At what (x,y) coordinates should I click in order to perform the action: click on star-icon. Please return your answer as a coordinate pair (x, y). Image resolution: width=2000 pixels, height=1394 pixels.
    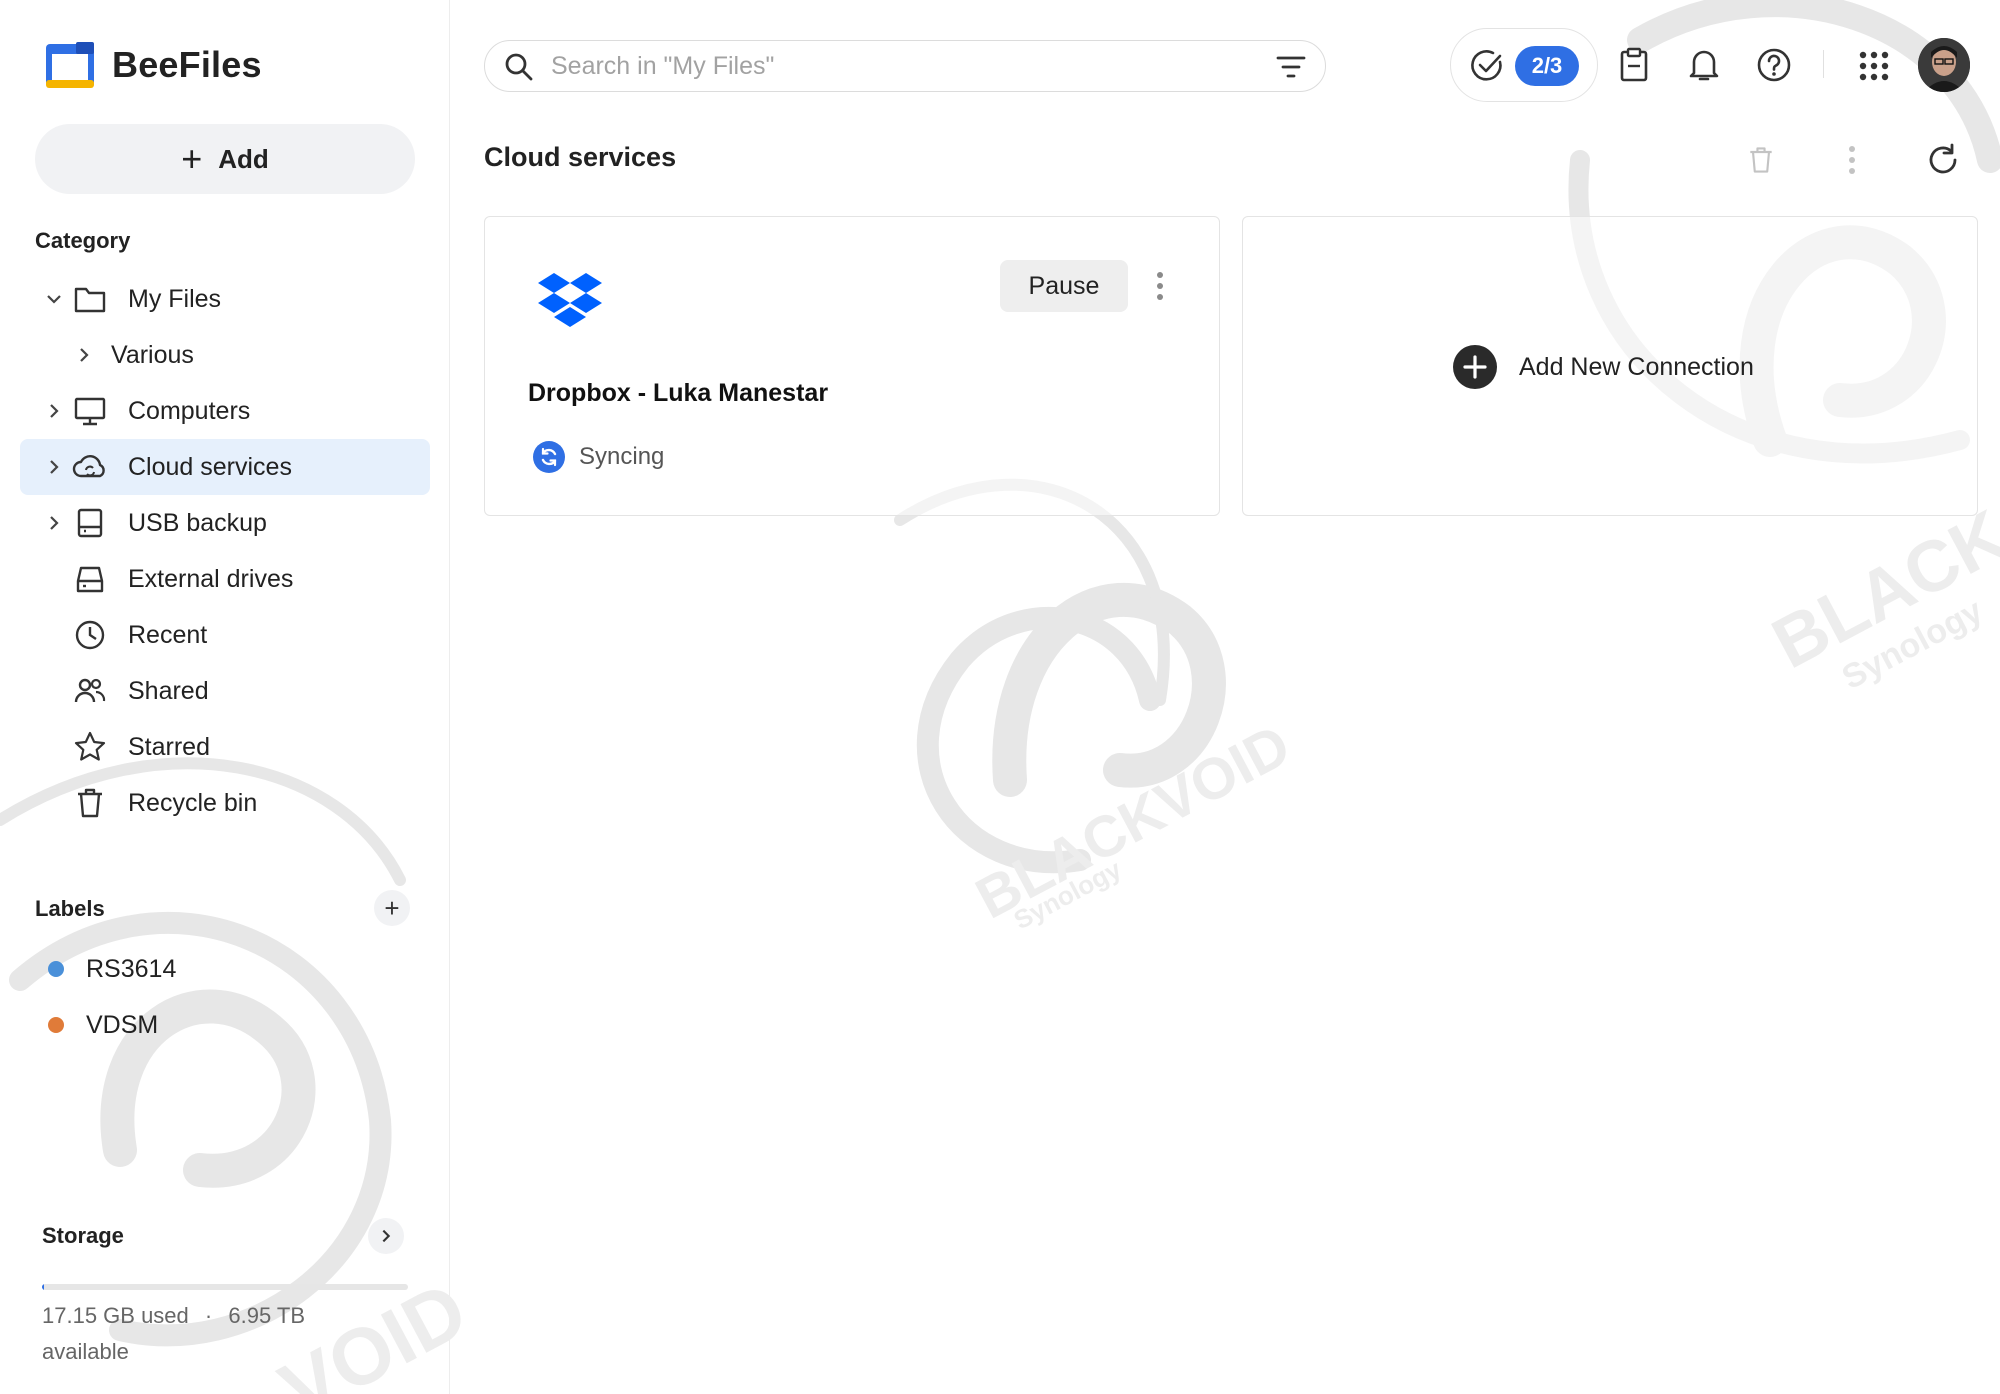
    Looking at the image, I should click on (90, 746).